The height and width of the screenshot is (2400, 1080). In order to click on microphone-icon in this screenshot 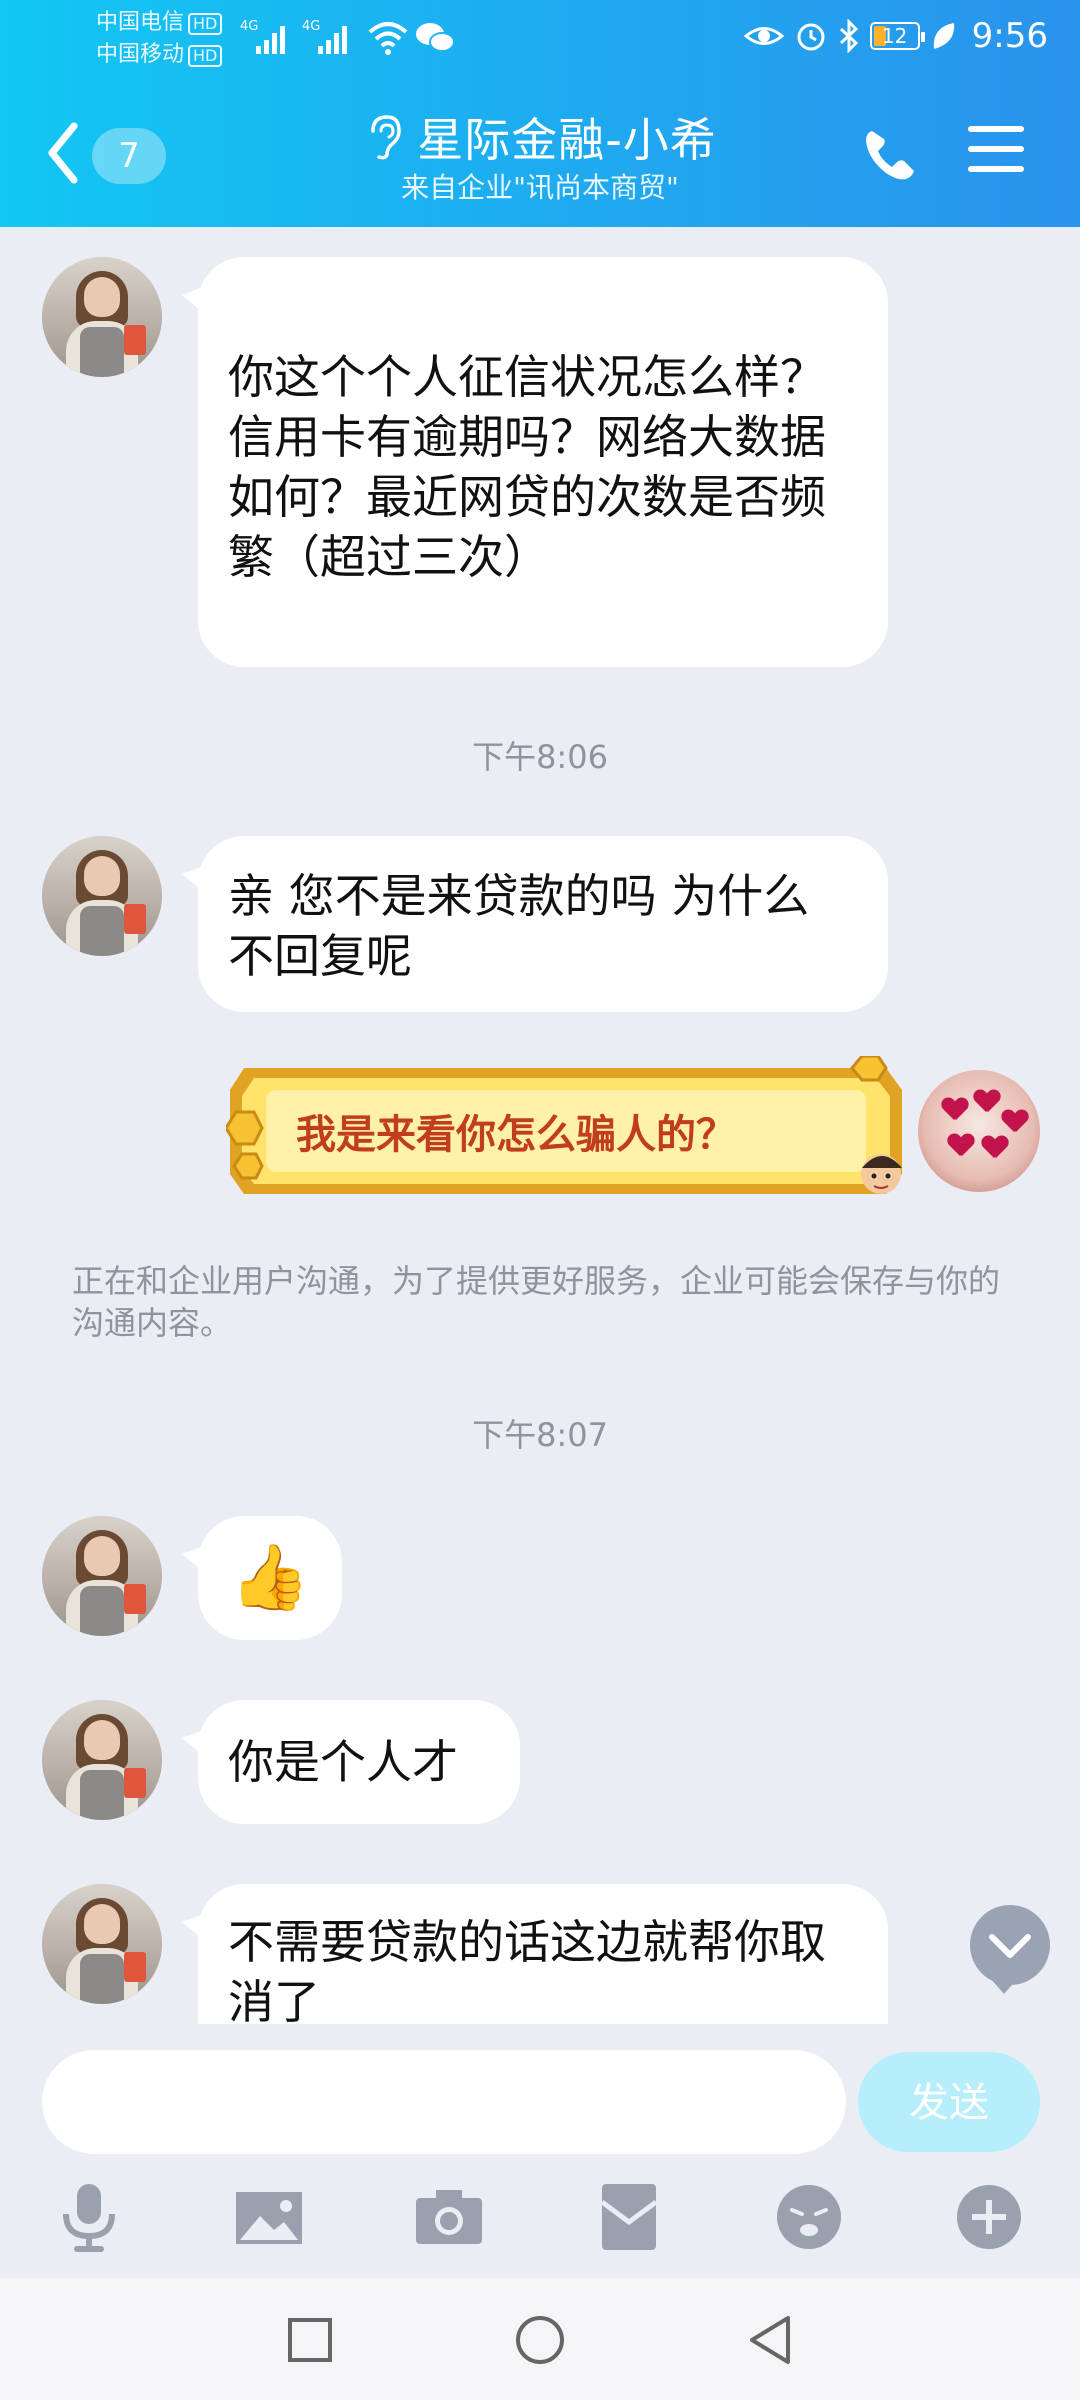, I will do `click(89, 2217)`.